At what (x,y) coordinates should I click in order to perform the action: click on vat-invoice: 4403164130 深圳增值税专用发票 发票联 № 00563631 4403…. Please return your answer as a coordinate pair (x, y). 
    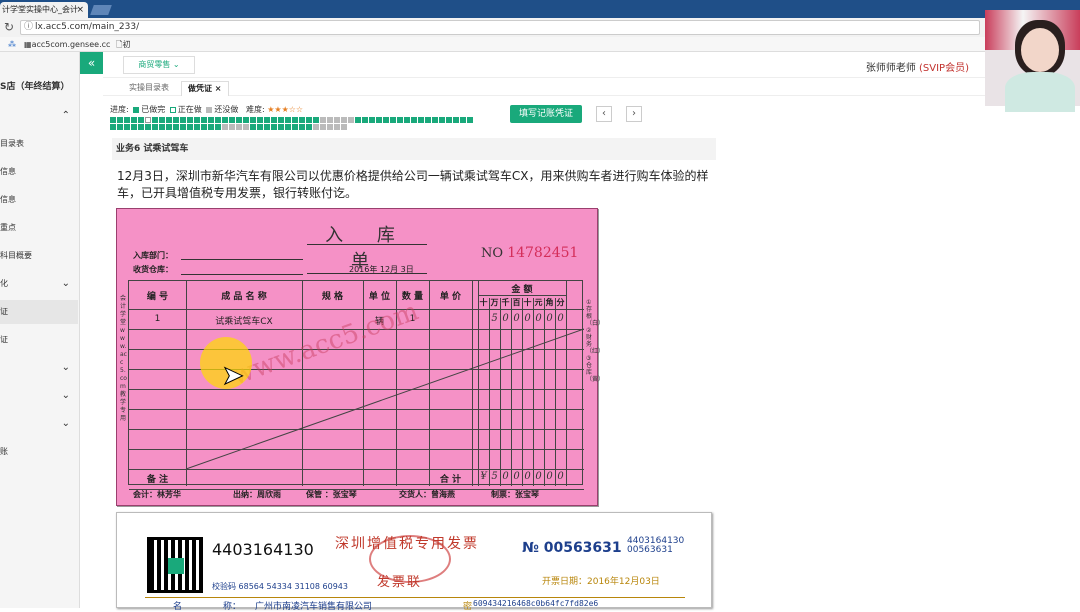
    Looking at the image, I should click on (414, 562).